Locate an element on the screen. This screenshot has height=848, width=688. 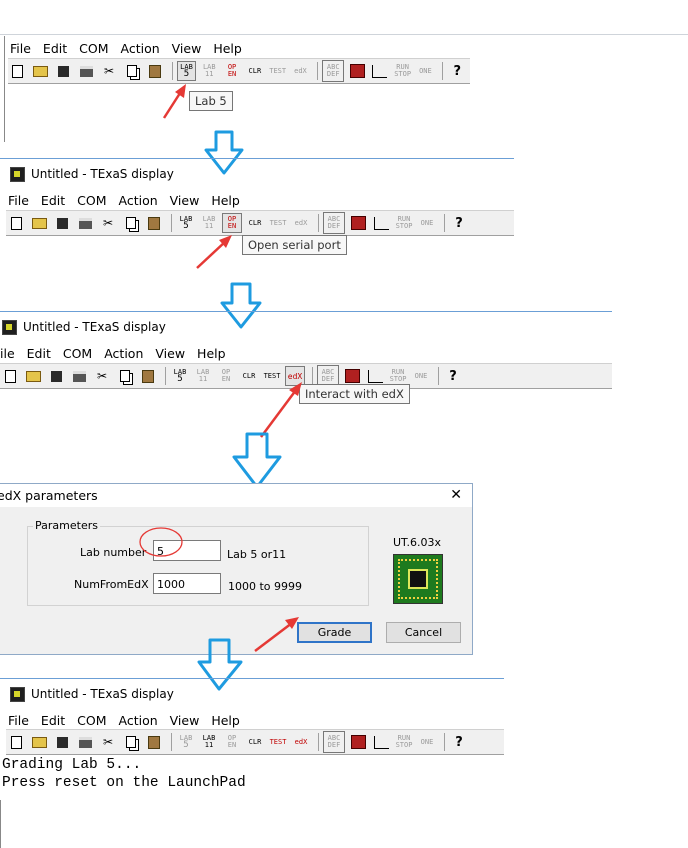
menu-file: ile is located at coordinates (7, 353).